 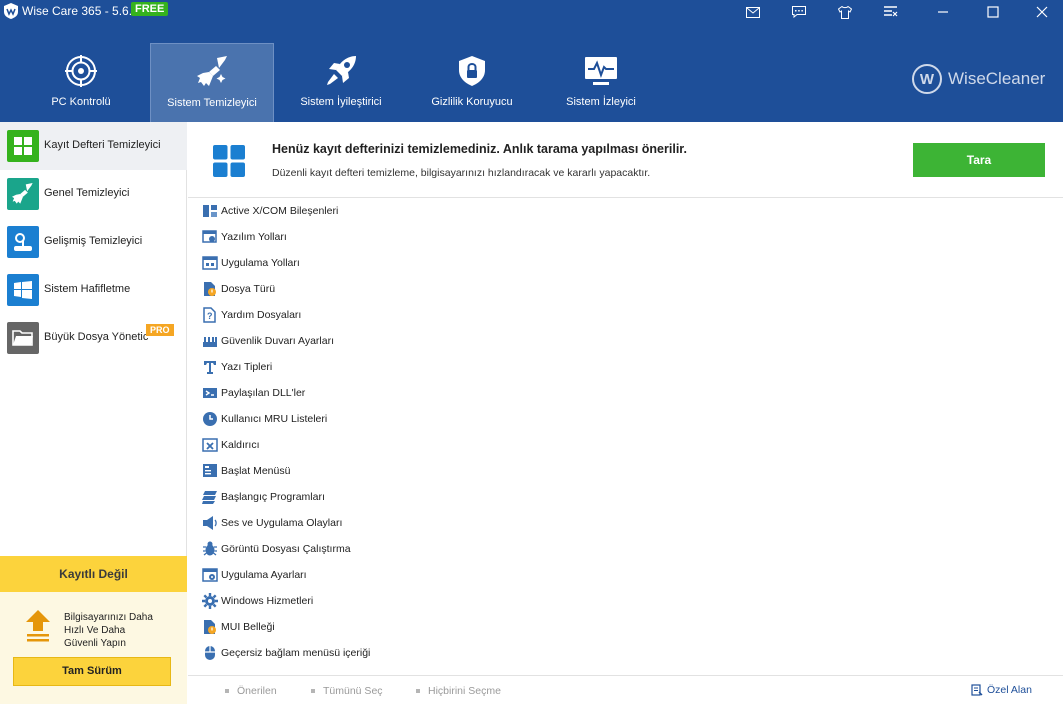 I want to click on registry-icon, so click(x=23, y=146).